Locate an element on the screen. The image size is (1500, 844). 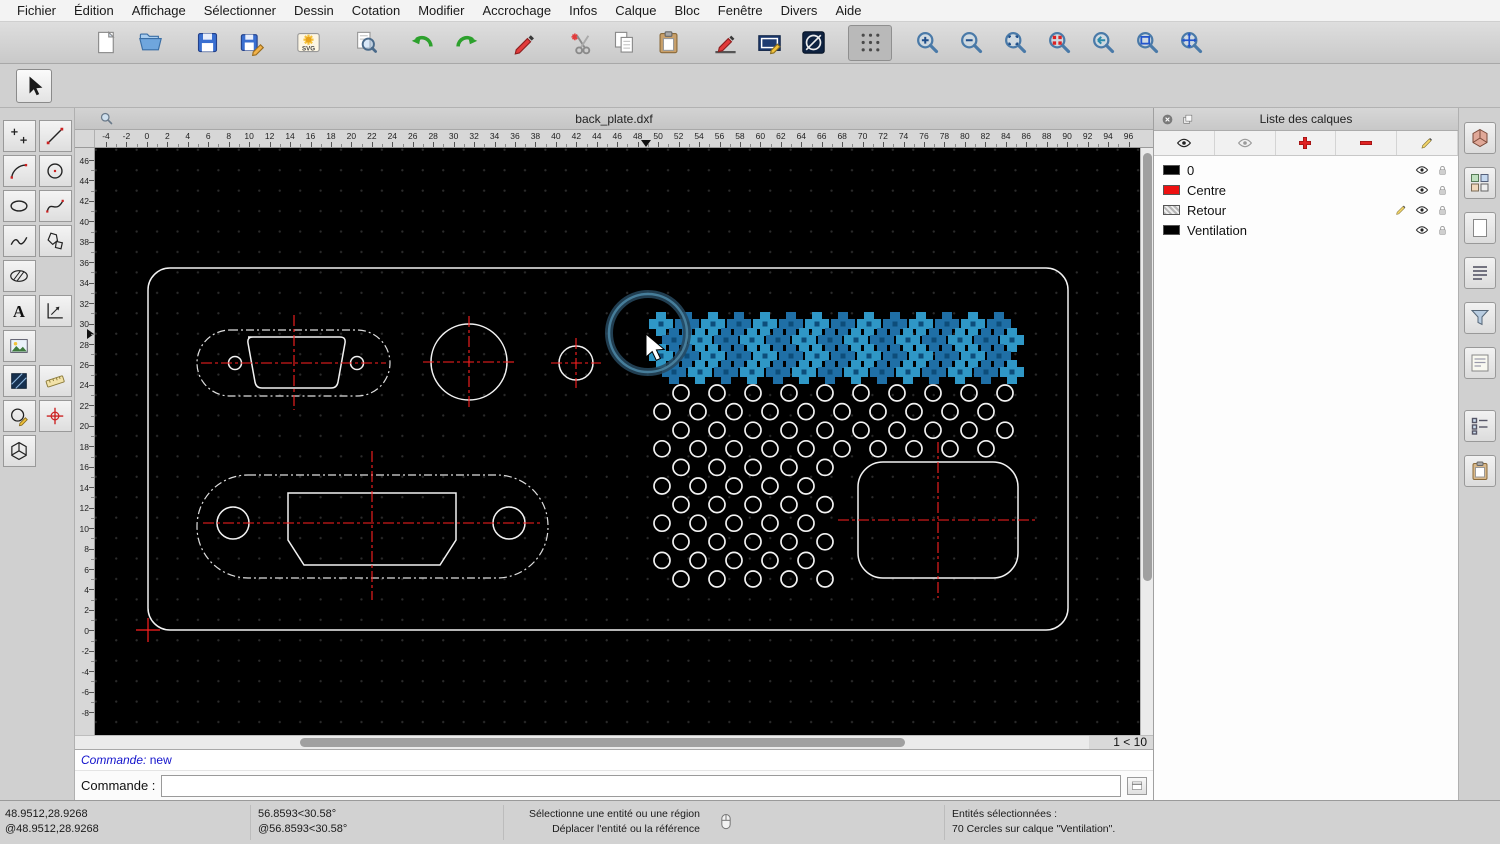
layer-row-0: 0 is located at coordinates (1306, 170).